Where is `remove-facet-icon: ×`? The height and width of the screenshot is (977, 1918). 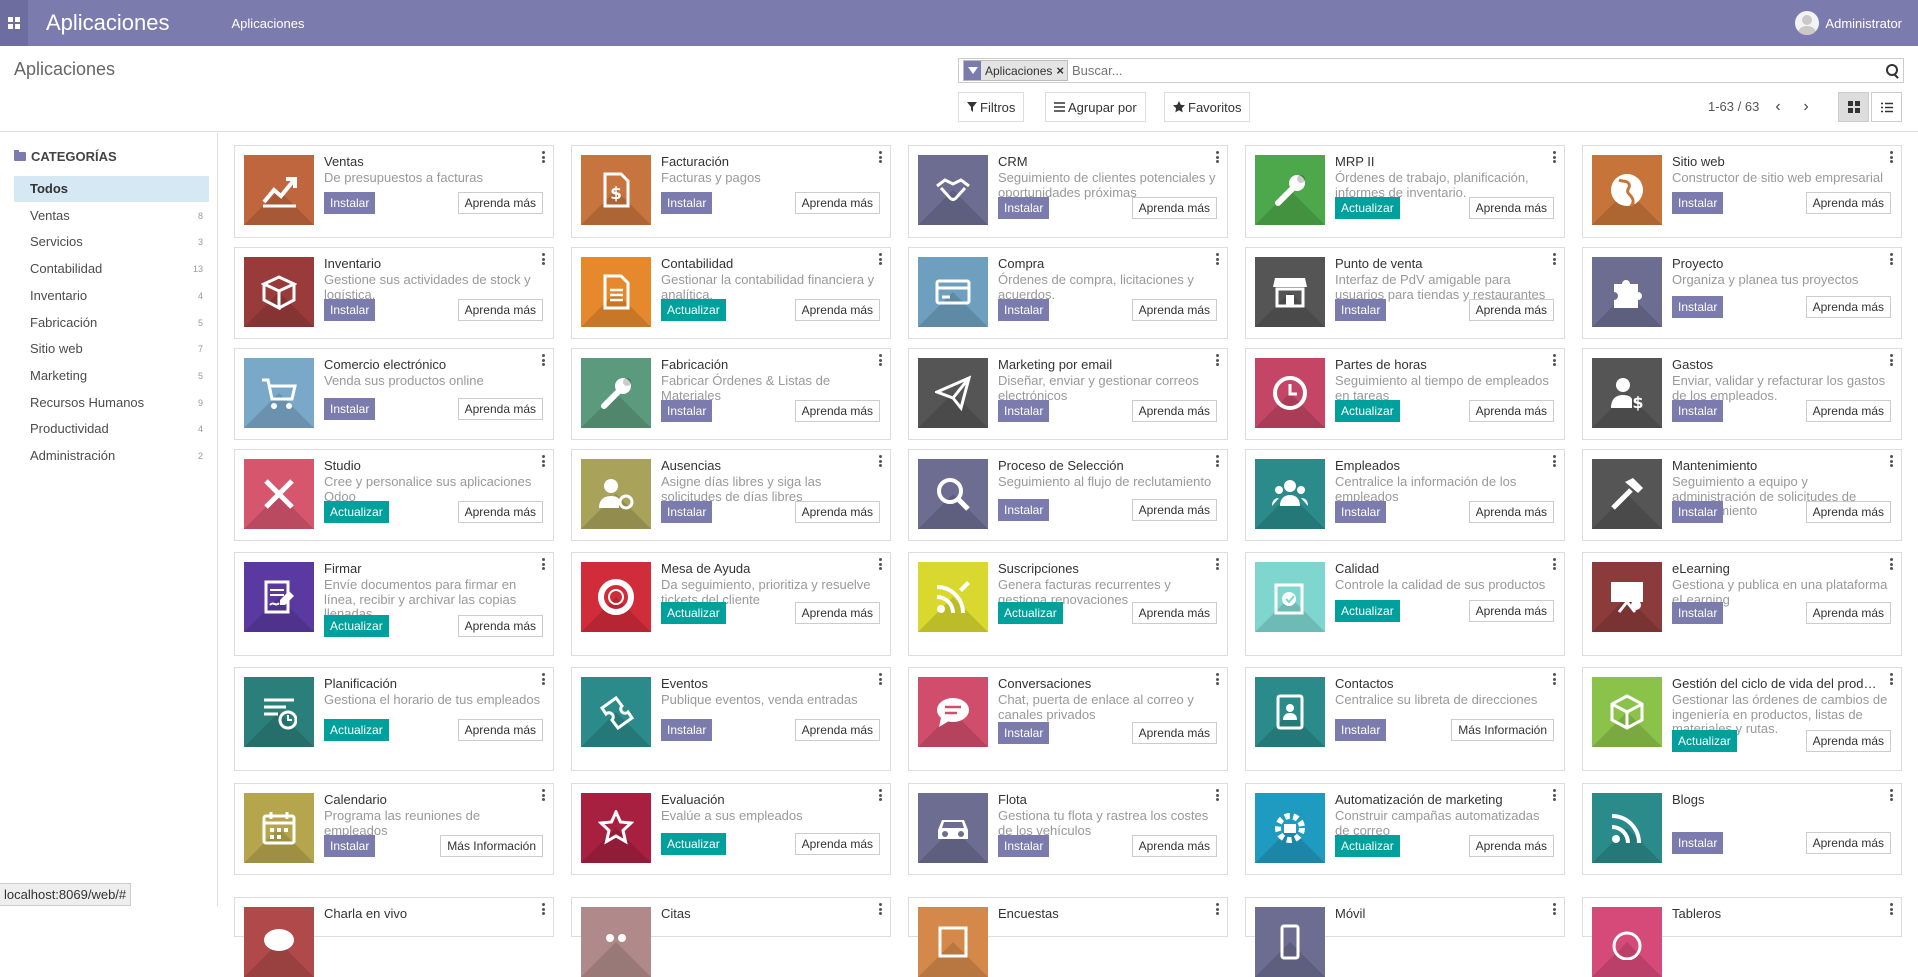 remove-facet-icon: × is located at coordinates (1061, 70).